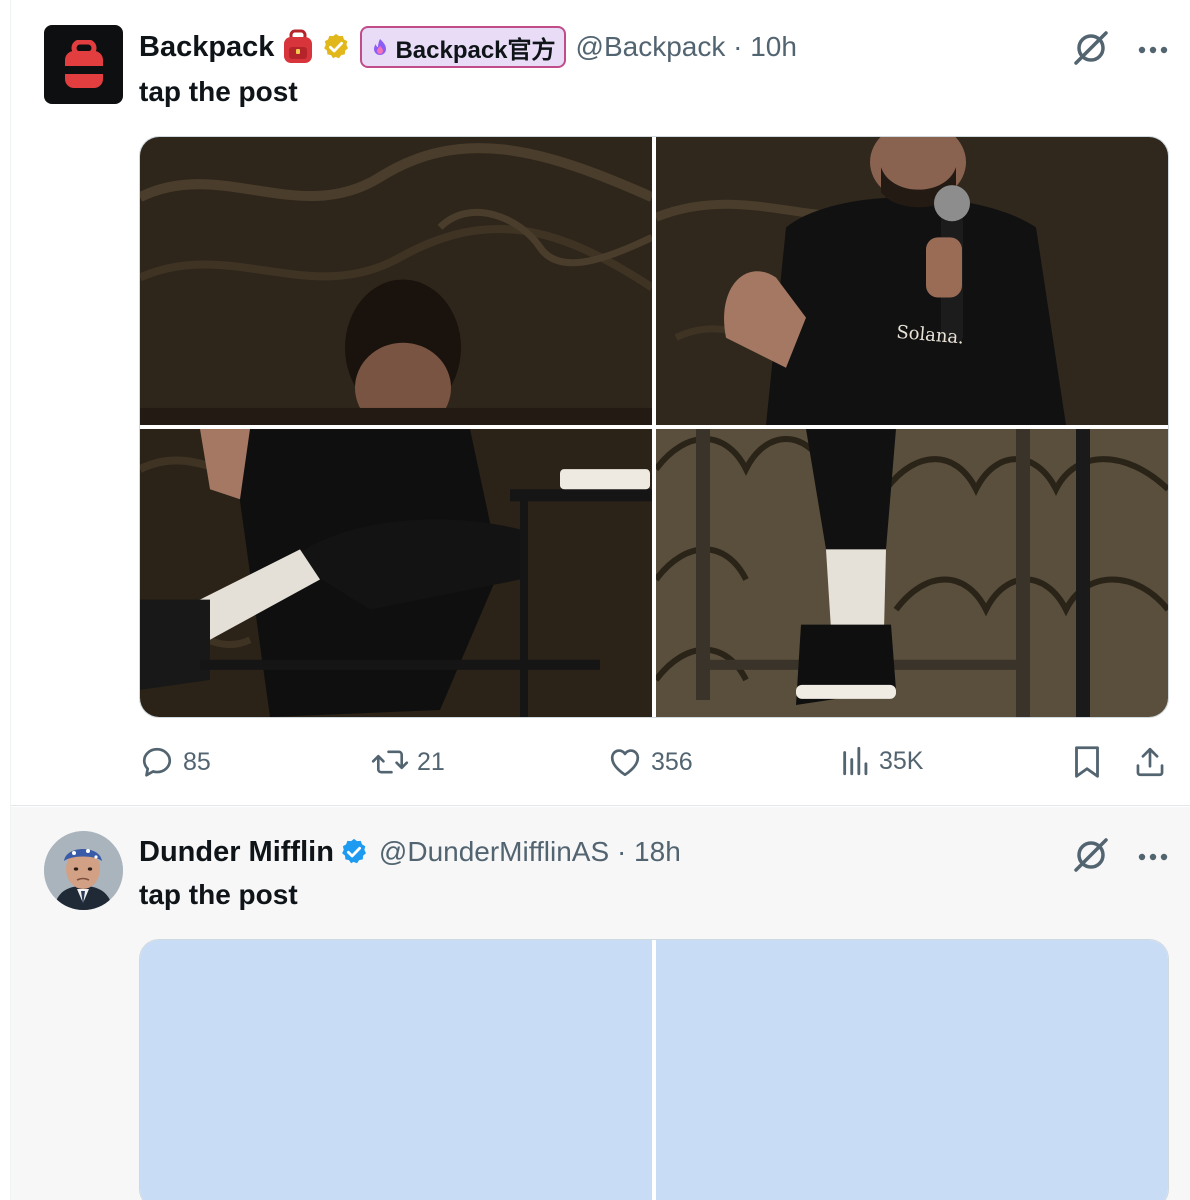 The height and width of the screenshot is (1200, 1190). Describe the element at coordinates (380, 47) in the screenshot. I see `backpack-exchange-icon` at that location.